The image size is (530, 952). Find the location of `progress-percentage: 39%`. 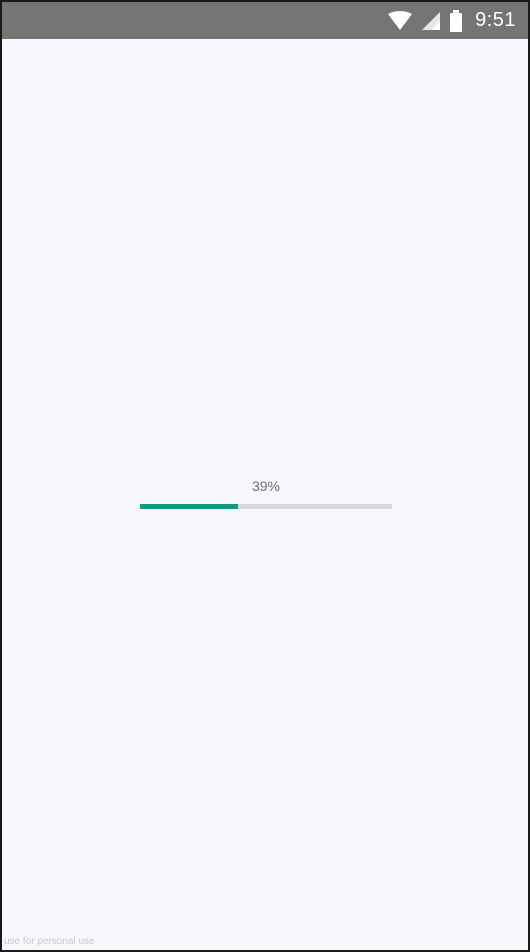

progress-percentage: 39% is located at coordinates (266, 486).